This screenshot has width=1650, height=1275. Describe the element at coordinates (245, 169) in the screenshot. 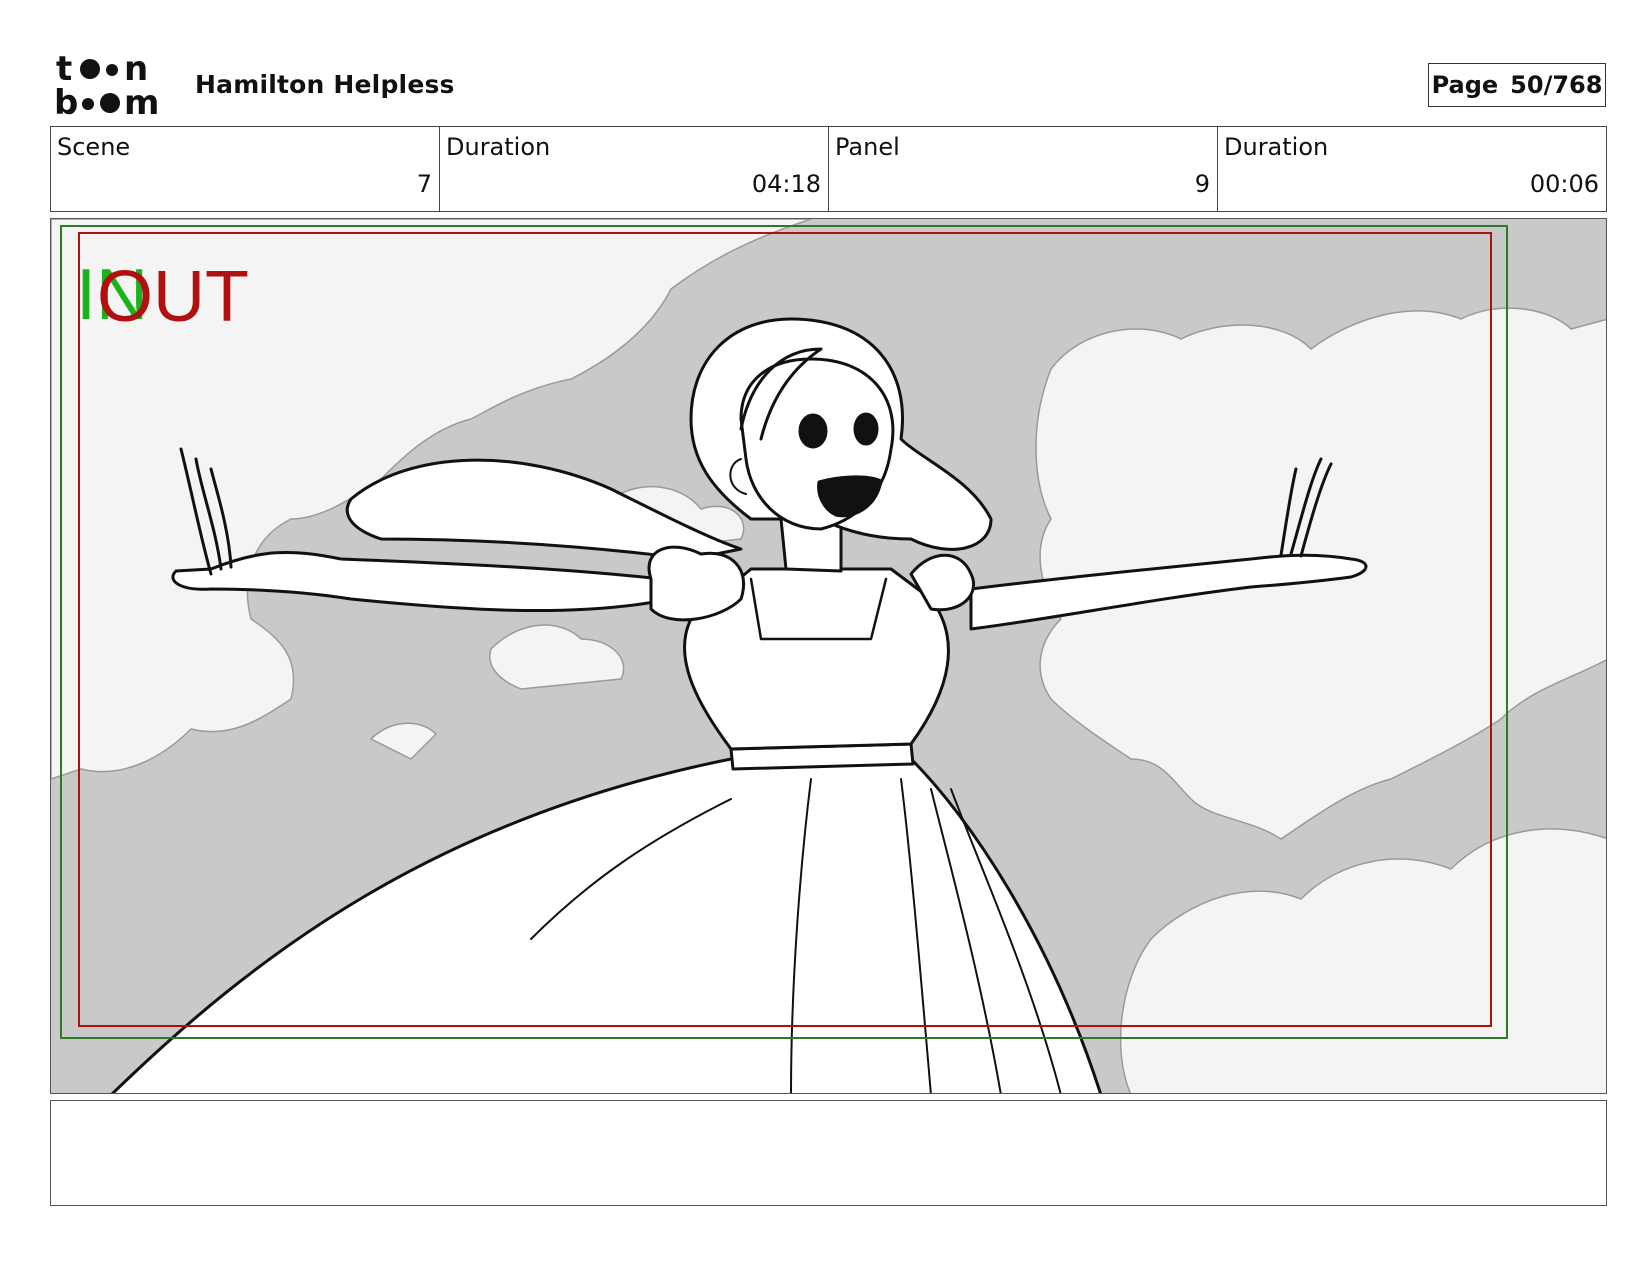

I see `scene-cell: Scene 7` at that location.